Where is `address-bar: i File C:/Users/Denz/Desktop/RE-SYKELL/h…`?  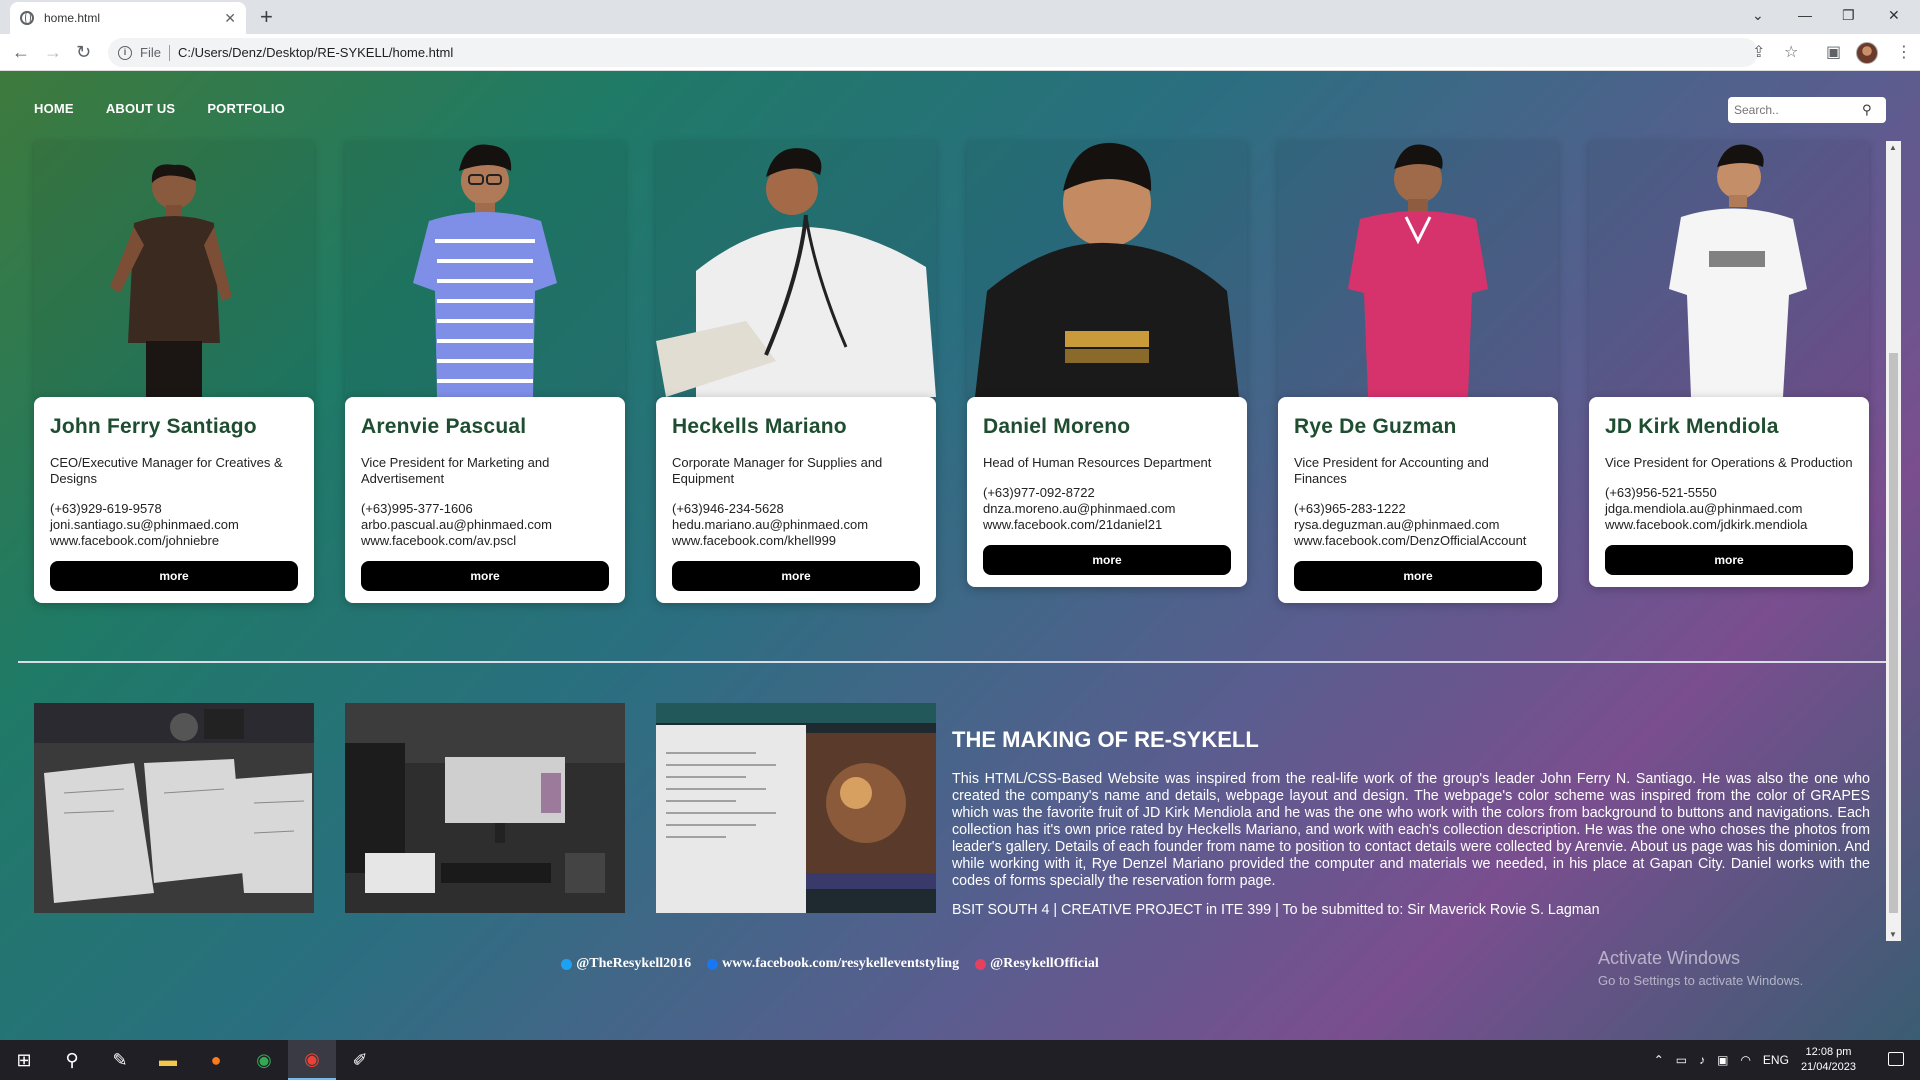 address-bar: i File C:/Users/Denz/Desktop/RE-SYKELL/h… is located at coordinates (933, 52).